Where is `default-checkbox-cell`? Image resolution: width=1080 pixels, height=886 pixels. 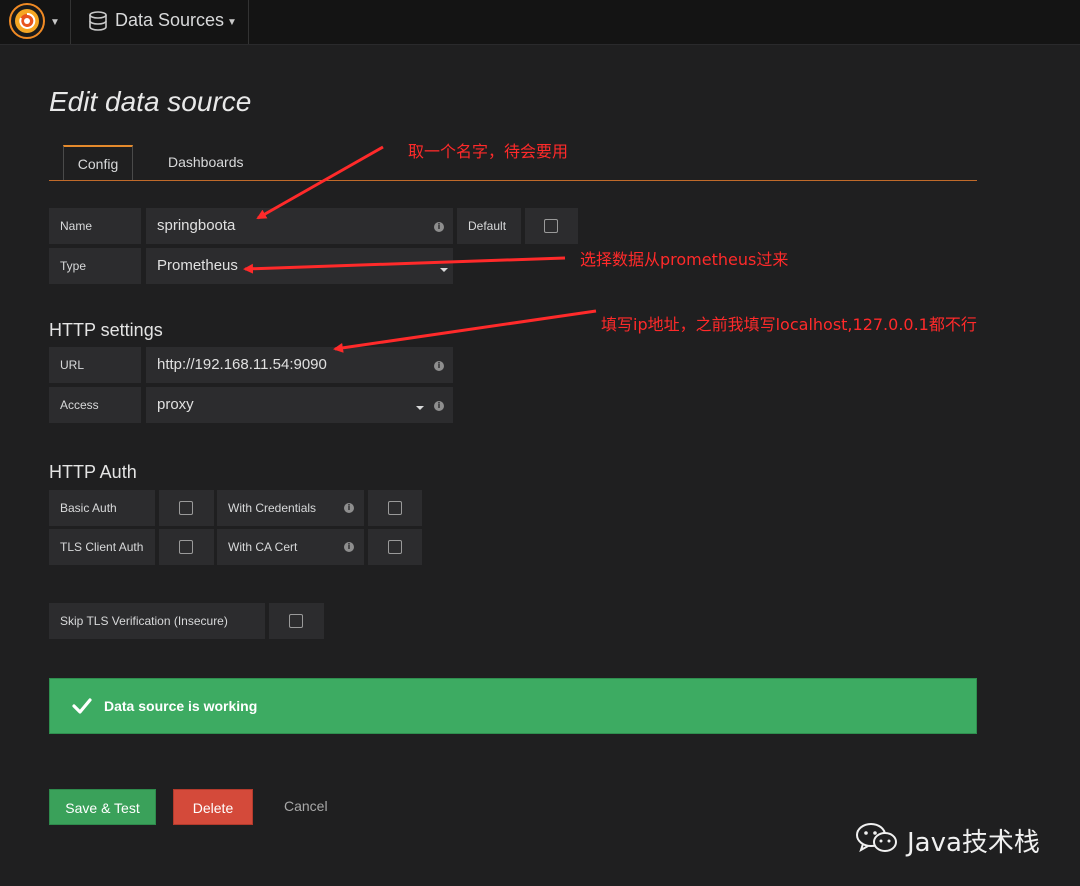 default-checkbox-cell is located at coordinates (551, 226).